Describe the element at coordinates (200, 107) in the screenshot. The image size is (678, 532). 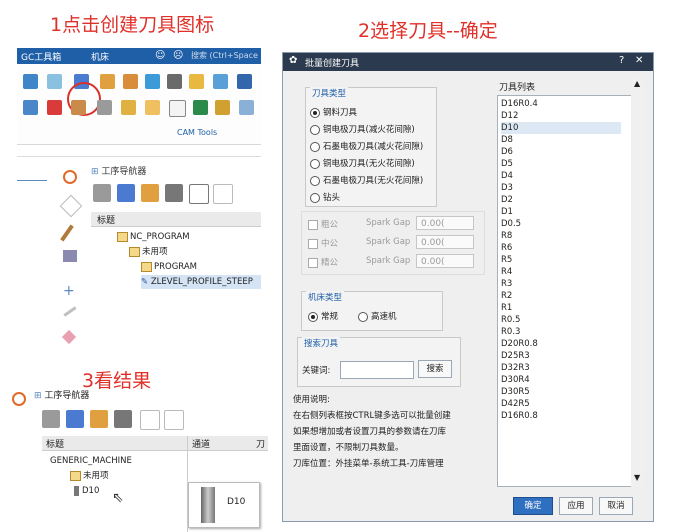
I see `chart-icon` at that location.